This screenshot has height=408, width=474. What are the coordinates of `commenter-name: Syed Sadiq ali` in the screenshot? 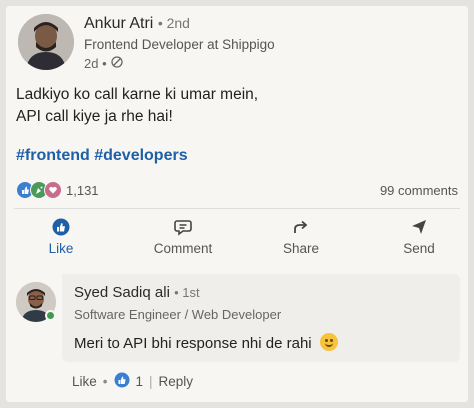 It's located at (122, 292).